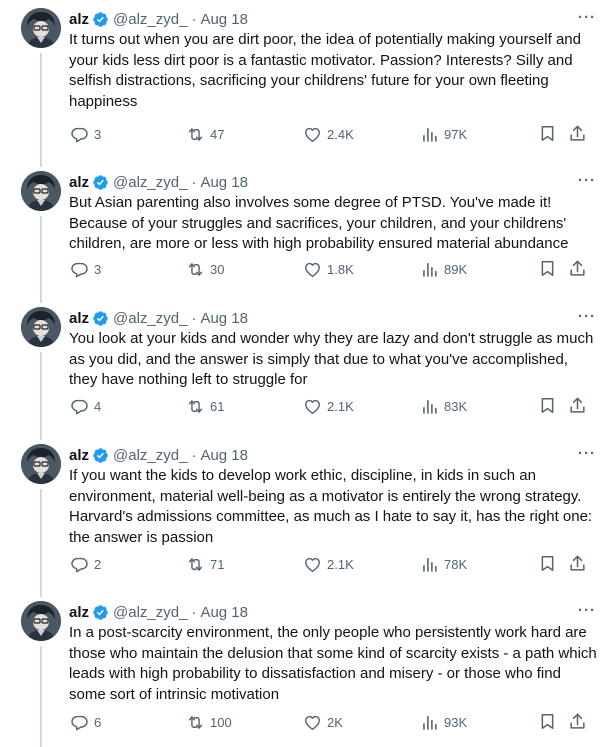 The width and height of the screenshot is (614, 747). I want to click on reply-button: 2, so click(85, 564).